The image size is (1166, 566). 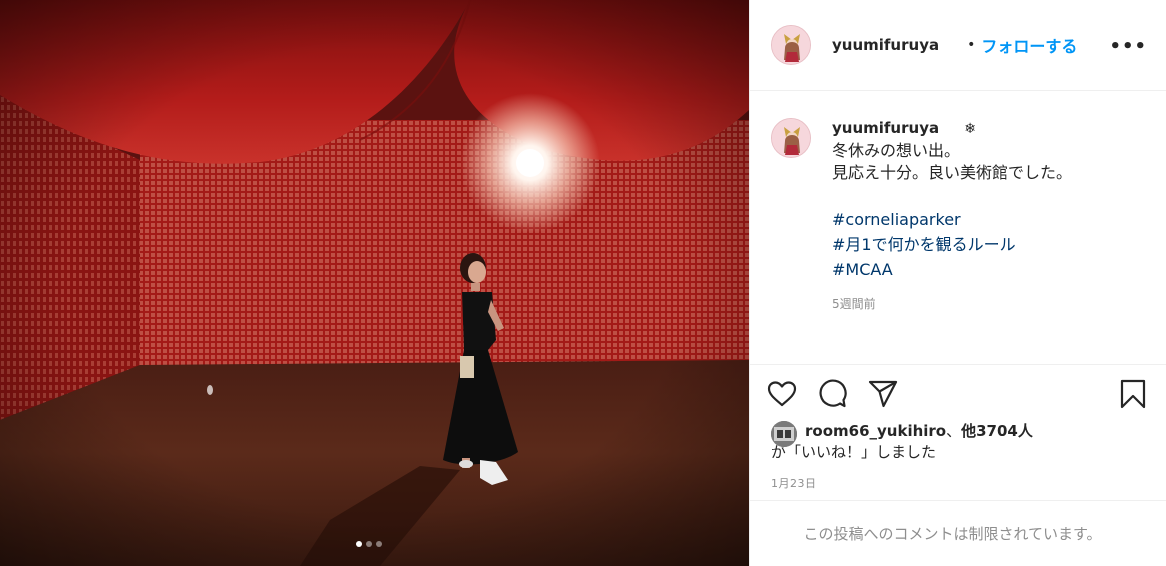 What do you see at coordinates (958, 394) in the screenshot?
I see `action-bar` at bounding box center [958, 394].